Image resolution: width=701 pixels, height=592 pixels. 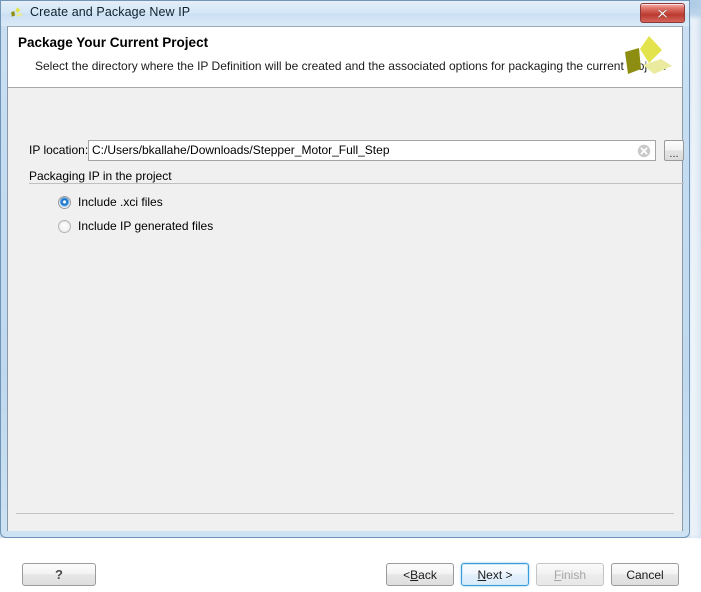 I want to click on radio-include-ip-generated-files: Include IP generated files, so click(x=135, y=226).